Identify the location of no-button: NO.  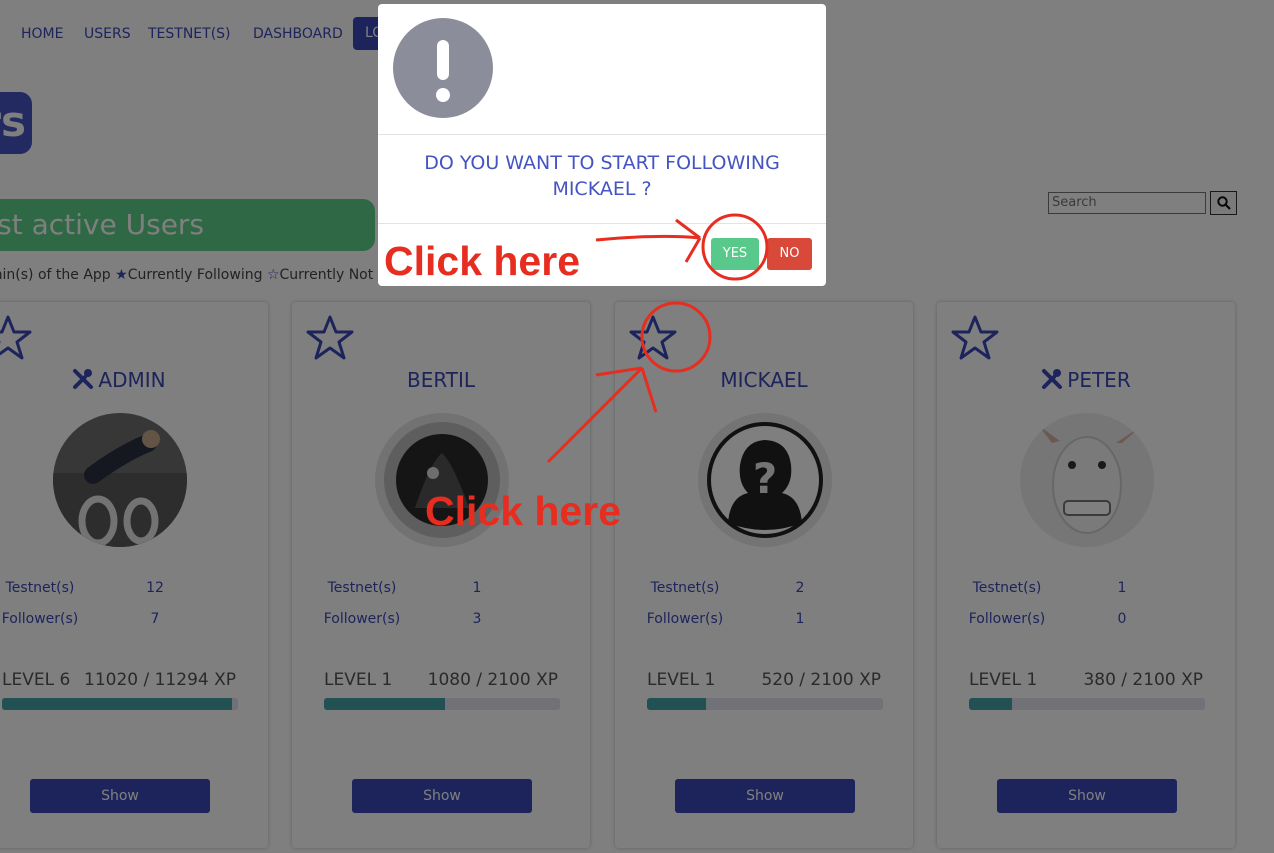
(789, 254).